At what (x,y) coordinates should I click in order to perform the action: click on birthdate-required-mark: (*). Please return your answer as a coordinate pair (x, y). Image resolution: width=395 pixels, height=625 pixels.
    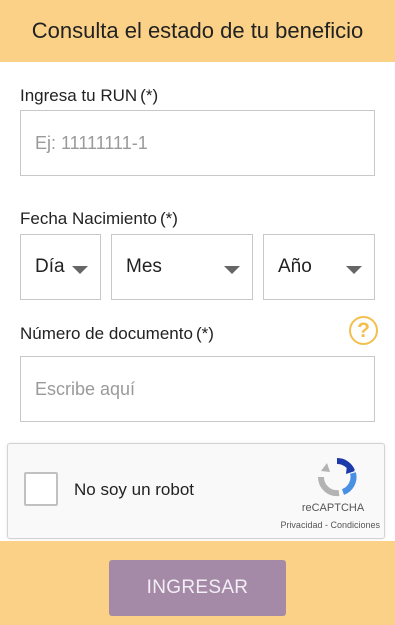
    Looking at the image, I should click on (169, 218).